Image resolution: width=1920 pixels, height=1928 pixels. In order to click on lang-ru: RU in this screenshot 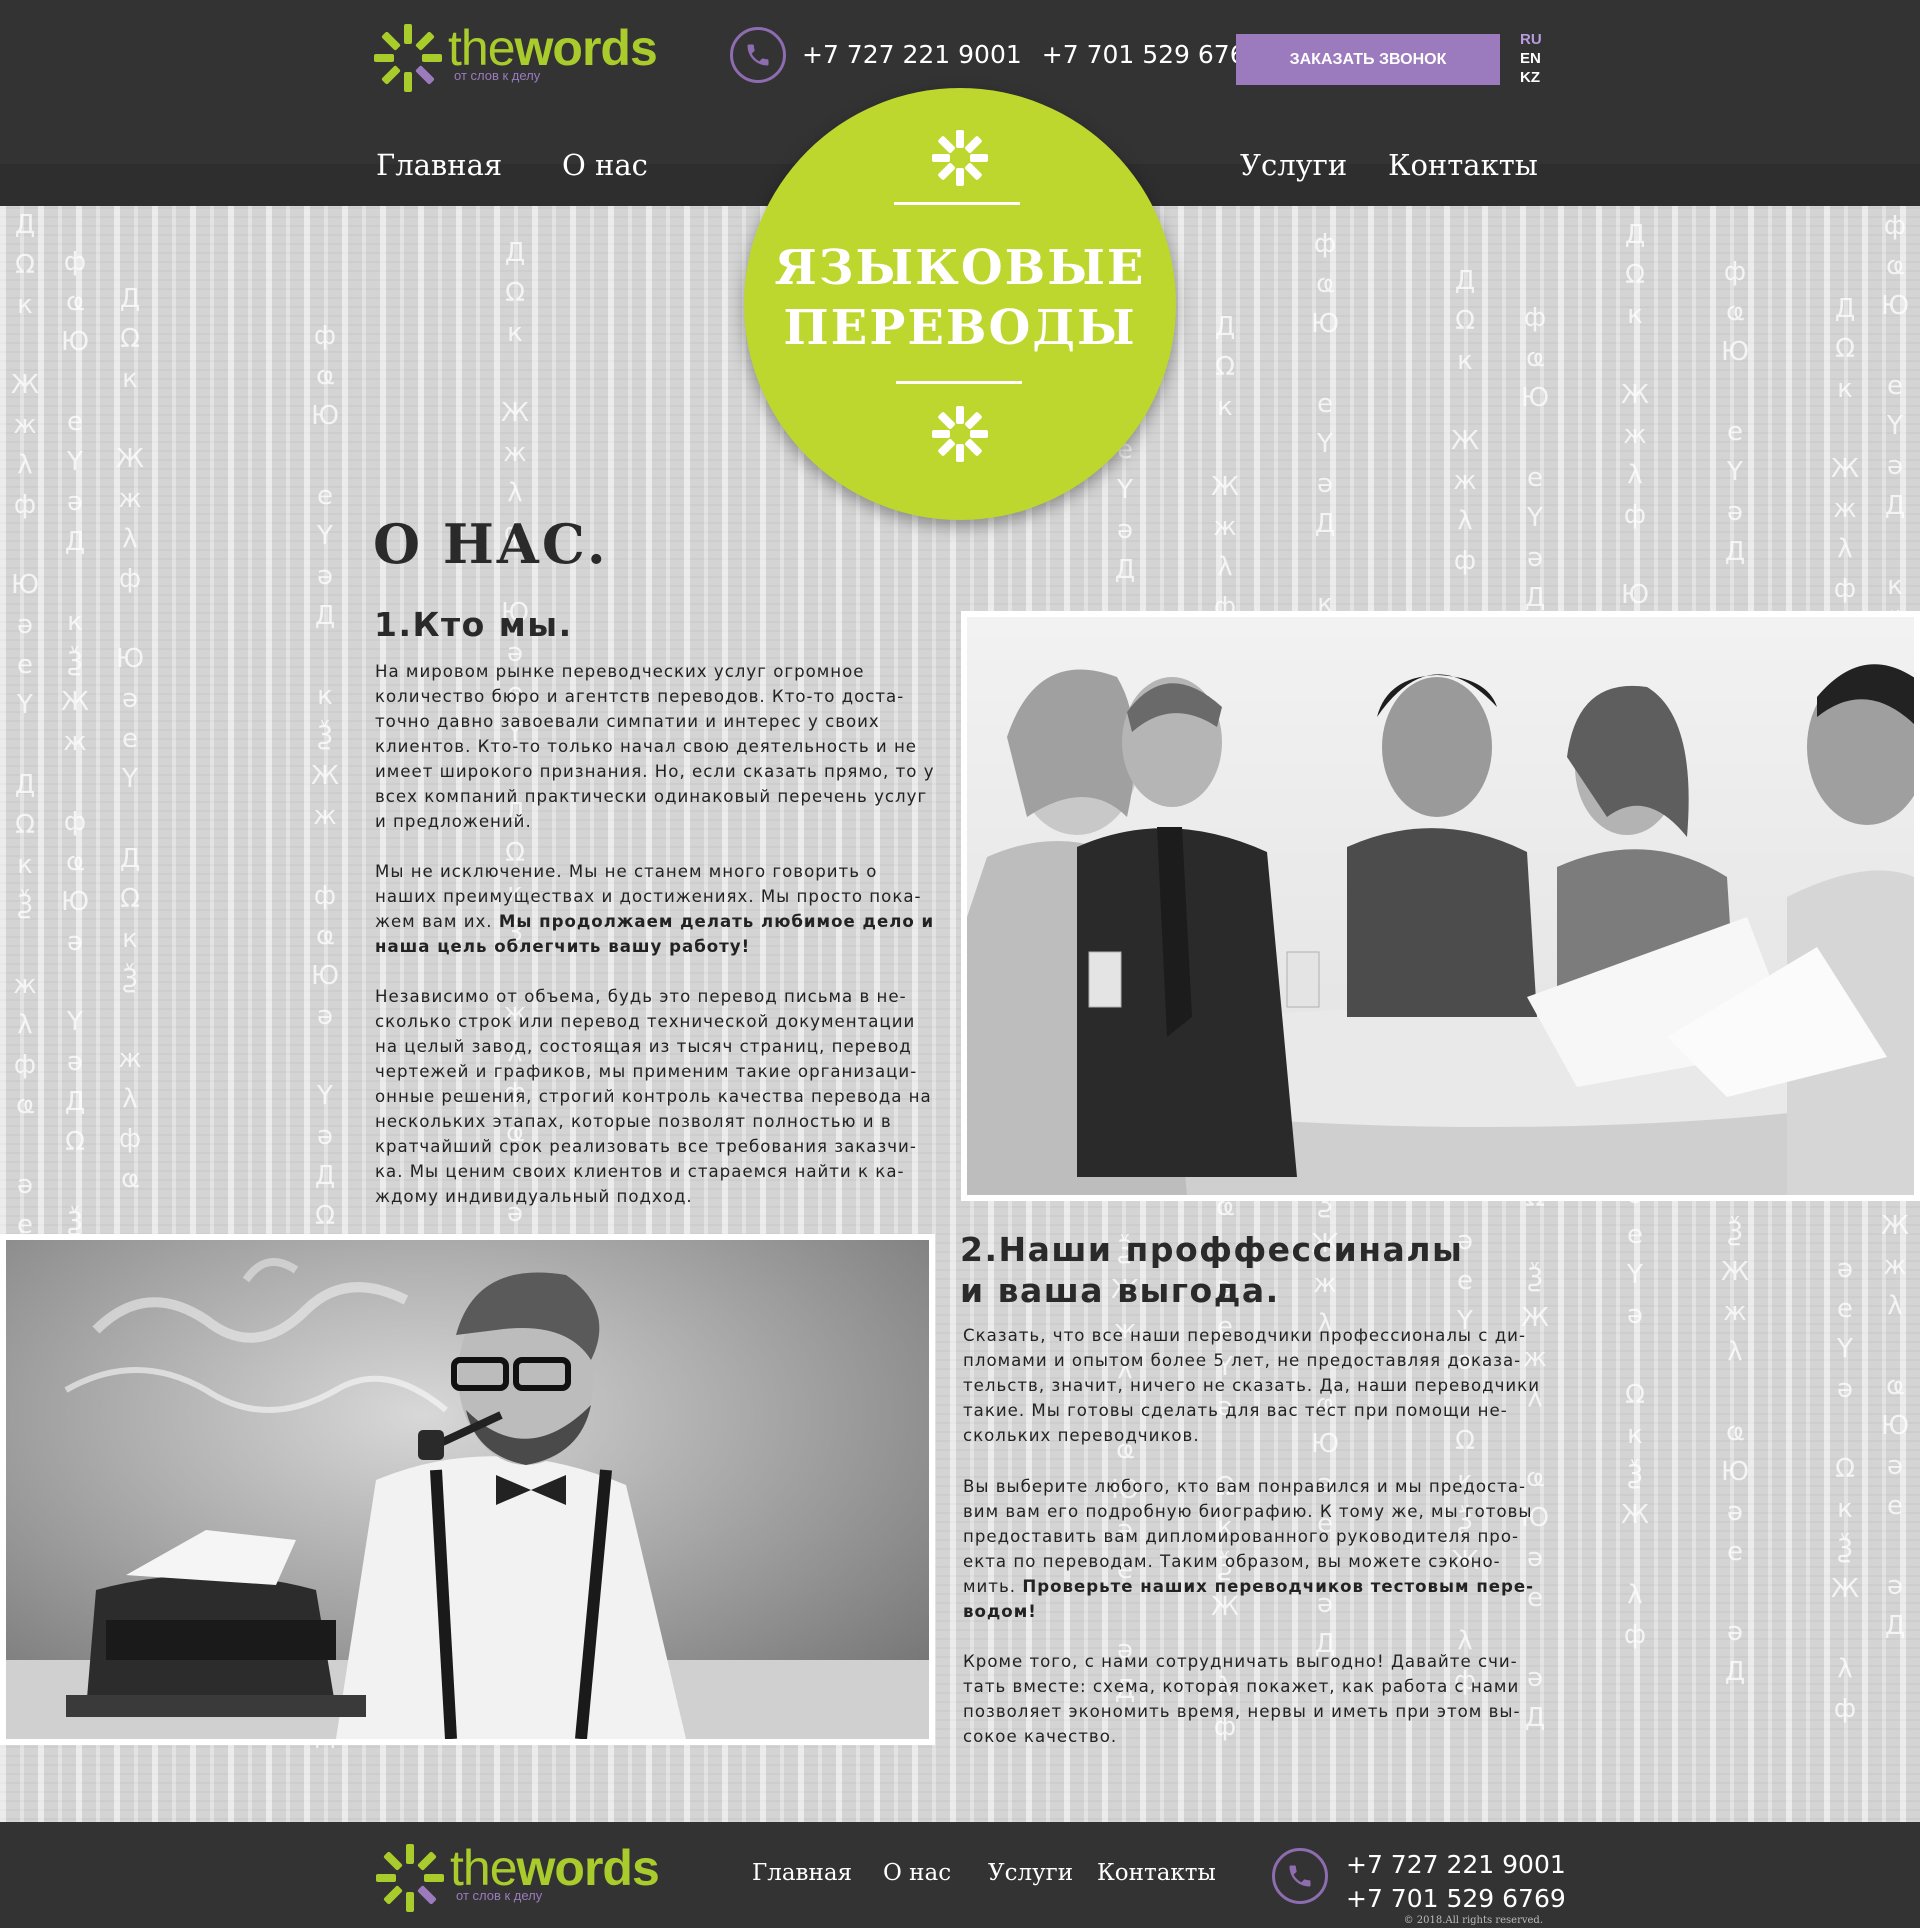, I will do `click(1531, 39)`.